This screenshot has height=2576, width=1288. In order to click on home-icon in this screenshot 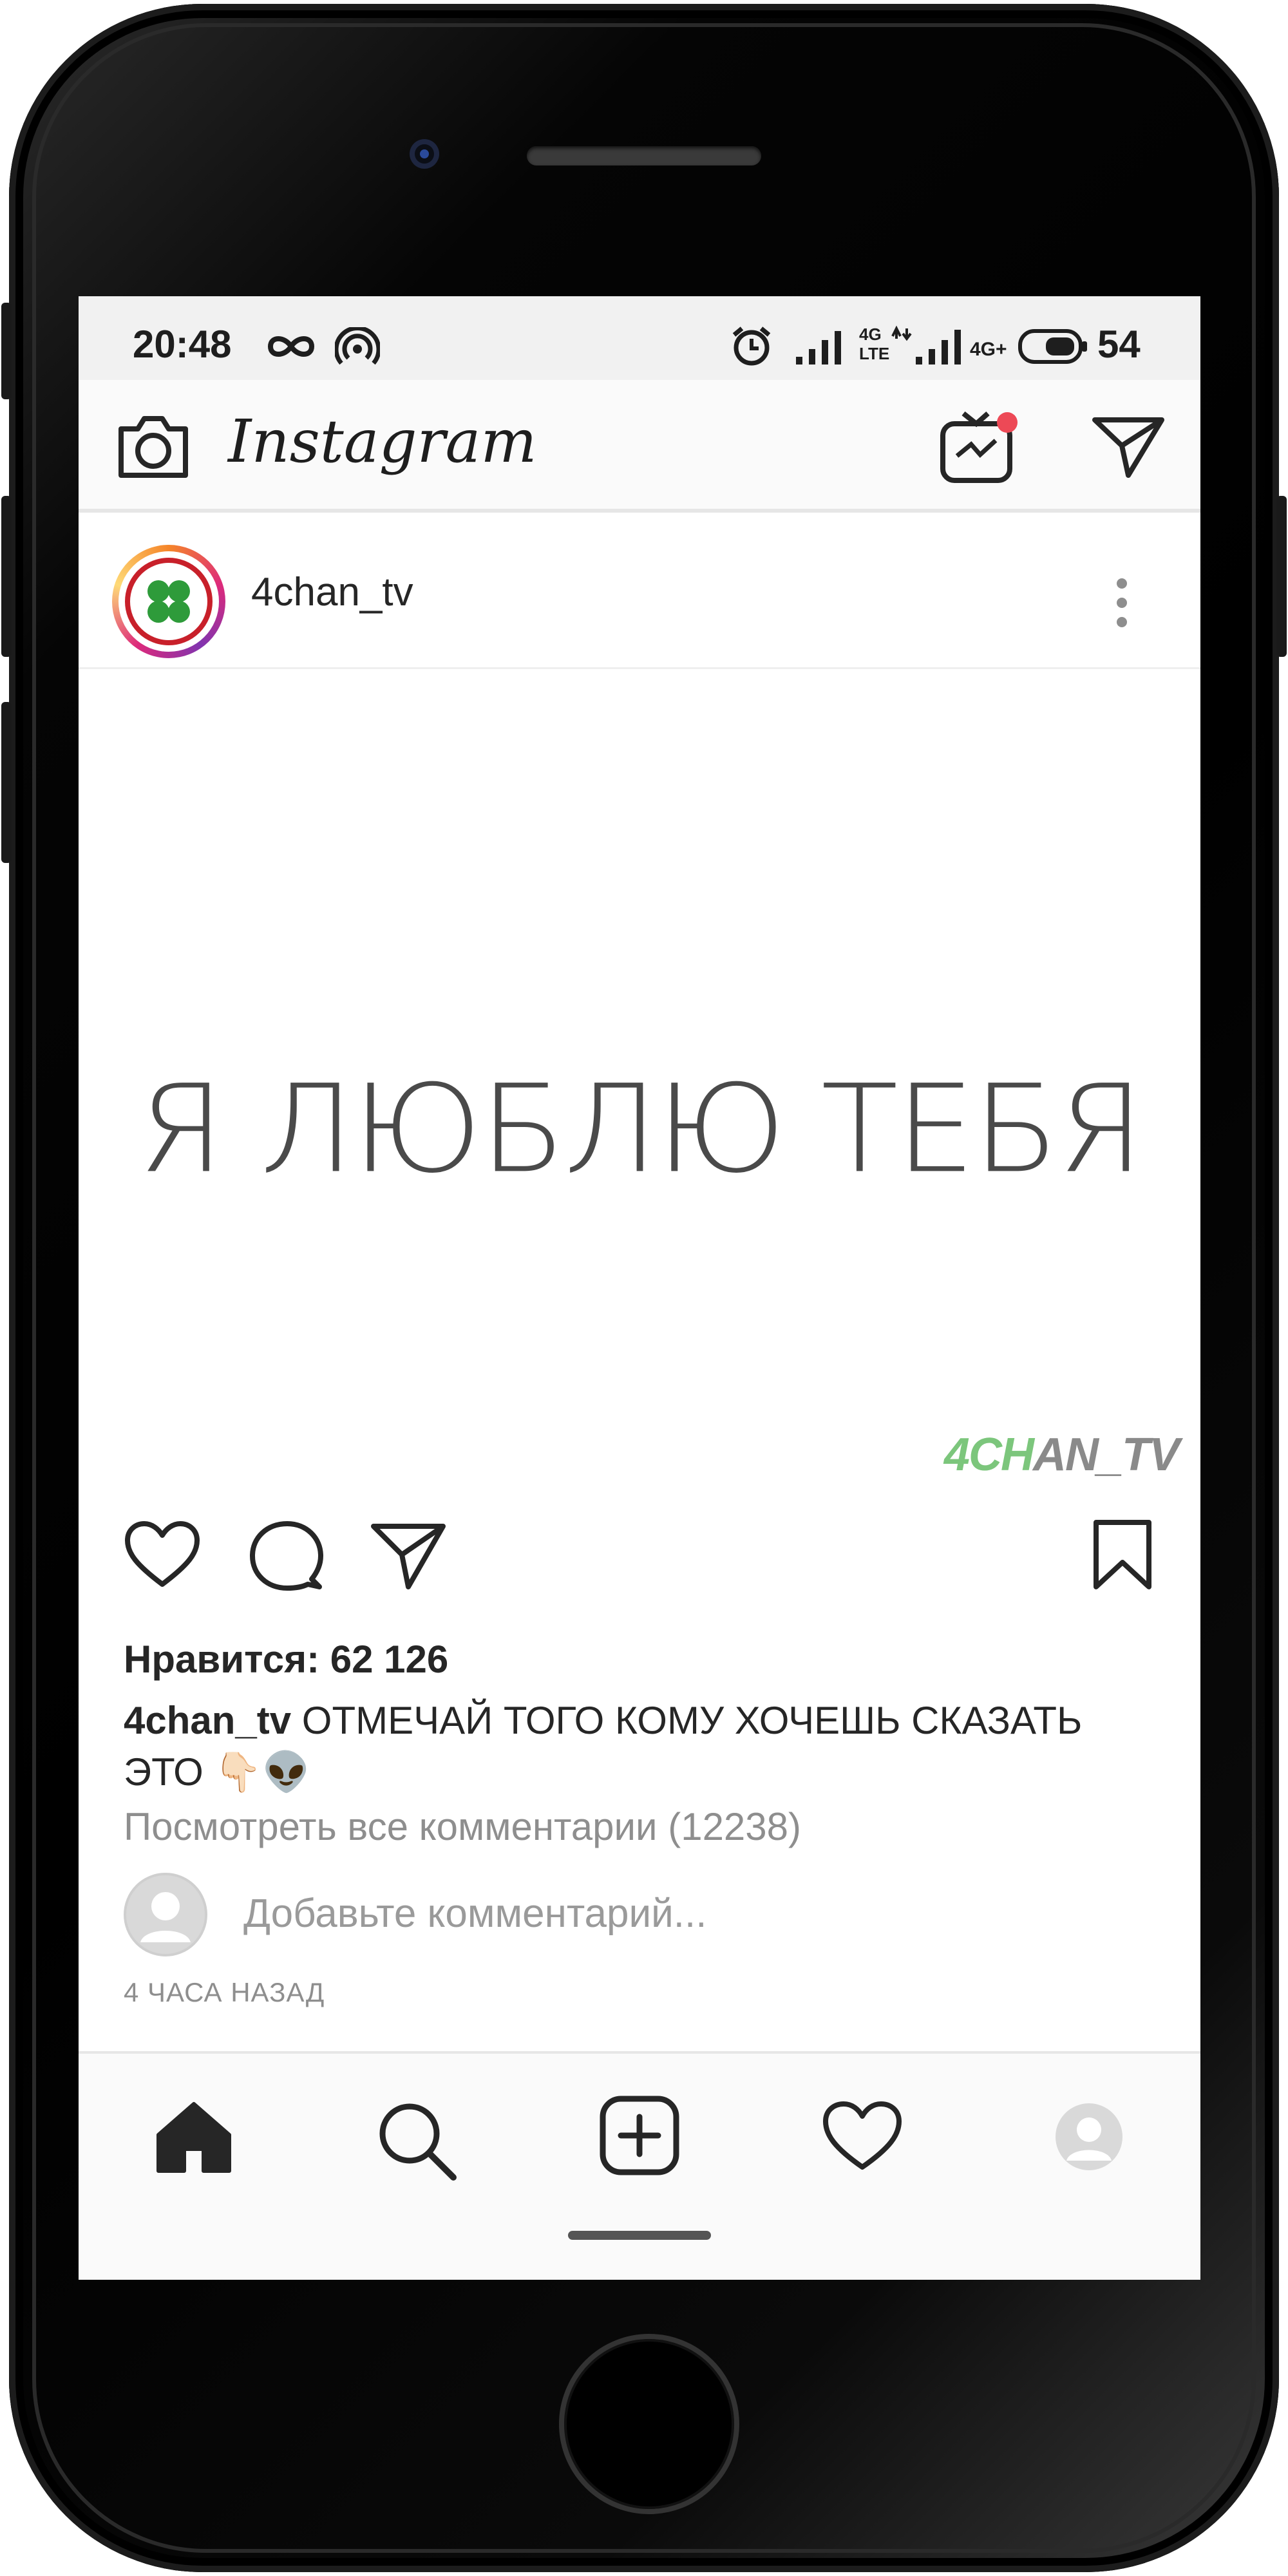, I will do `click(194, 2137)`.